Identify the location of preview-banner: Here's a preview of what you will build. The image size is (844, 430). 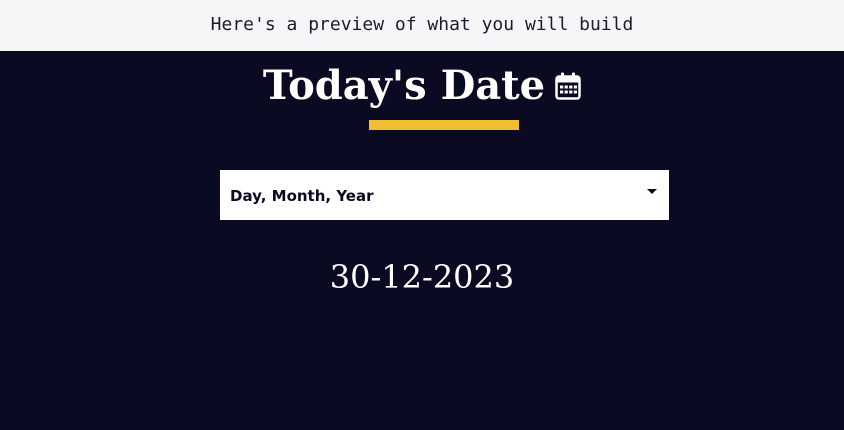
(422, 25).